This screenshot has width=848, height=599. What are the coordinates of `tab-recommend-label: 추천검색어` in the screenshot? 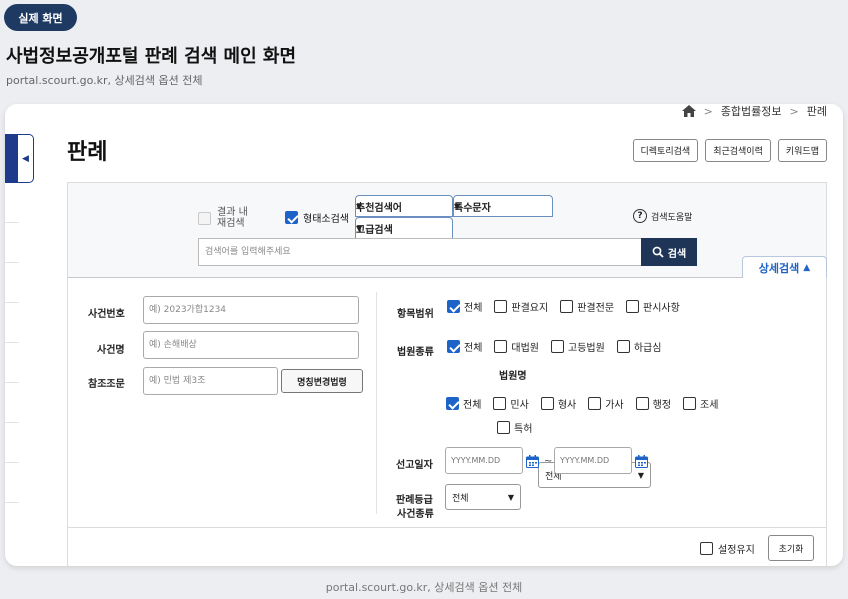 It's located at (379, 208).